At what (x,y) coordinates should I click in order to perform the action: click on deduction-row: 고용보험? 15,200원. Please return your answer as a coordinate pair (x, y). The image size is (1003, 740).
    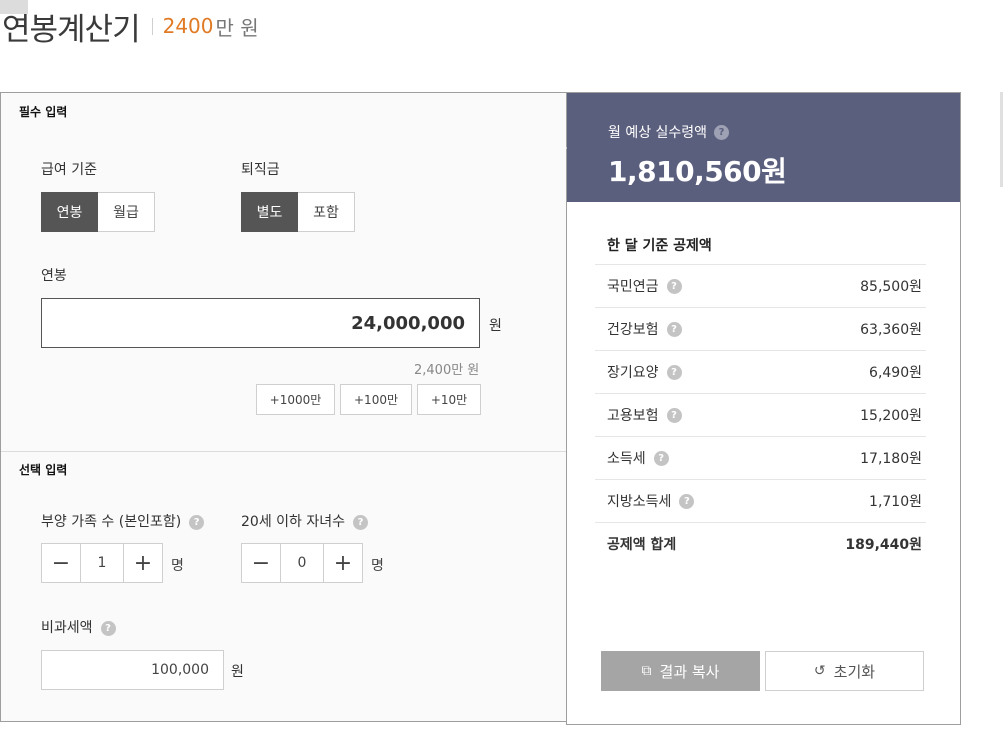
    Looking at the image, I should click on (760, 414).